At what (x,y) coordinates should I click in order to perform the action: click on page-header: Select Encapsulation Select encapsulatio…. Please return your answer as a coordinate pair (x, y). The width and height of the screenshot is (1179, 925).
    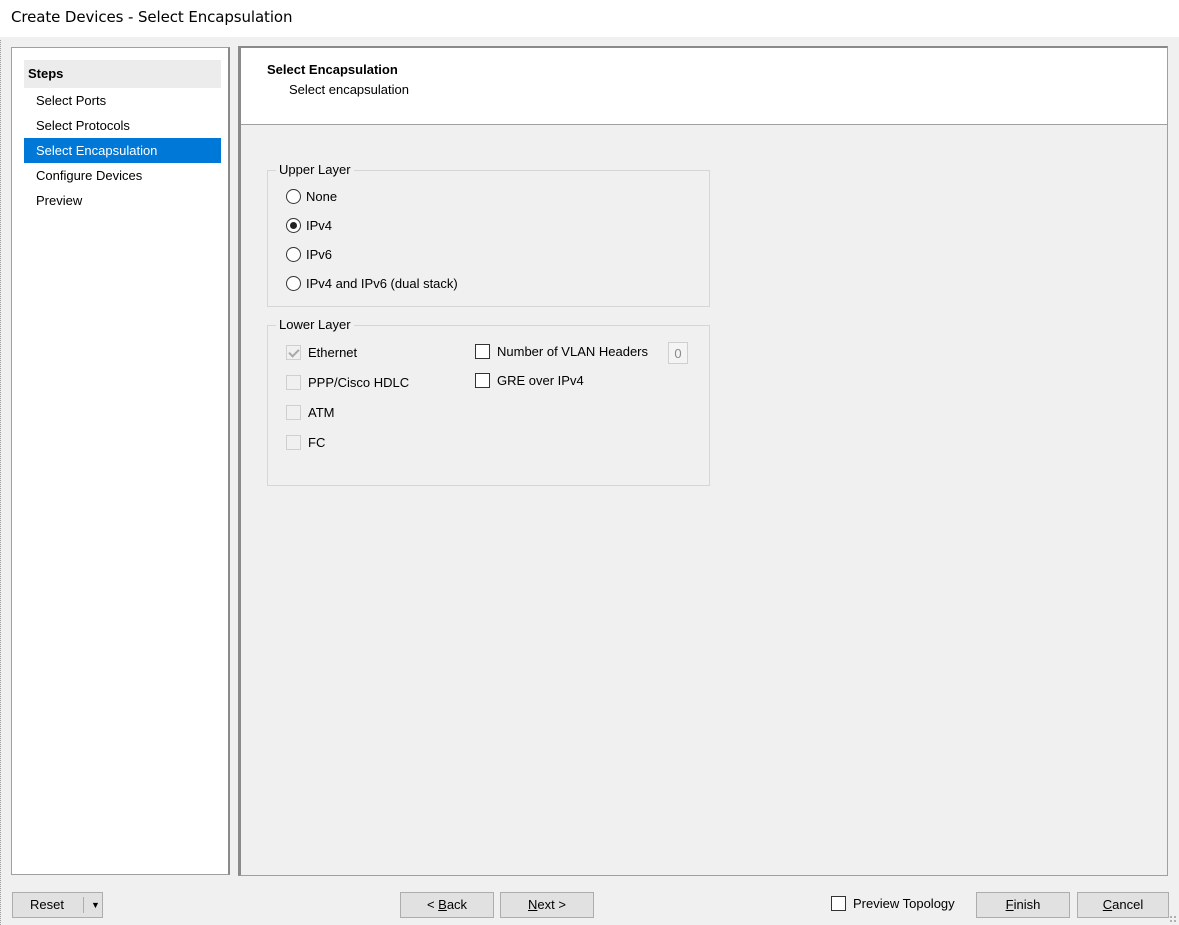
    Looking at the image, I should click on (704, 86).